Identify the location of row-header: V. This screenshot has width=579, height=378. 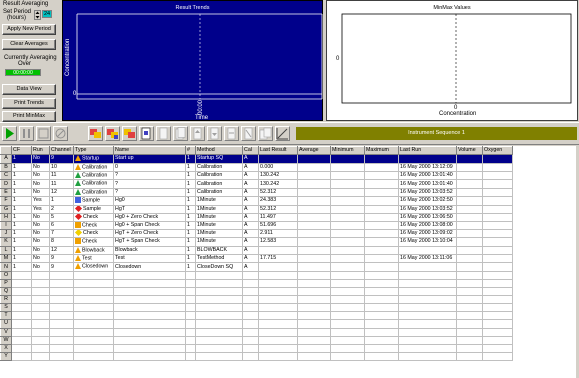
(6, 332).